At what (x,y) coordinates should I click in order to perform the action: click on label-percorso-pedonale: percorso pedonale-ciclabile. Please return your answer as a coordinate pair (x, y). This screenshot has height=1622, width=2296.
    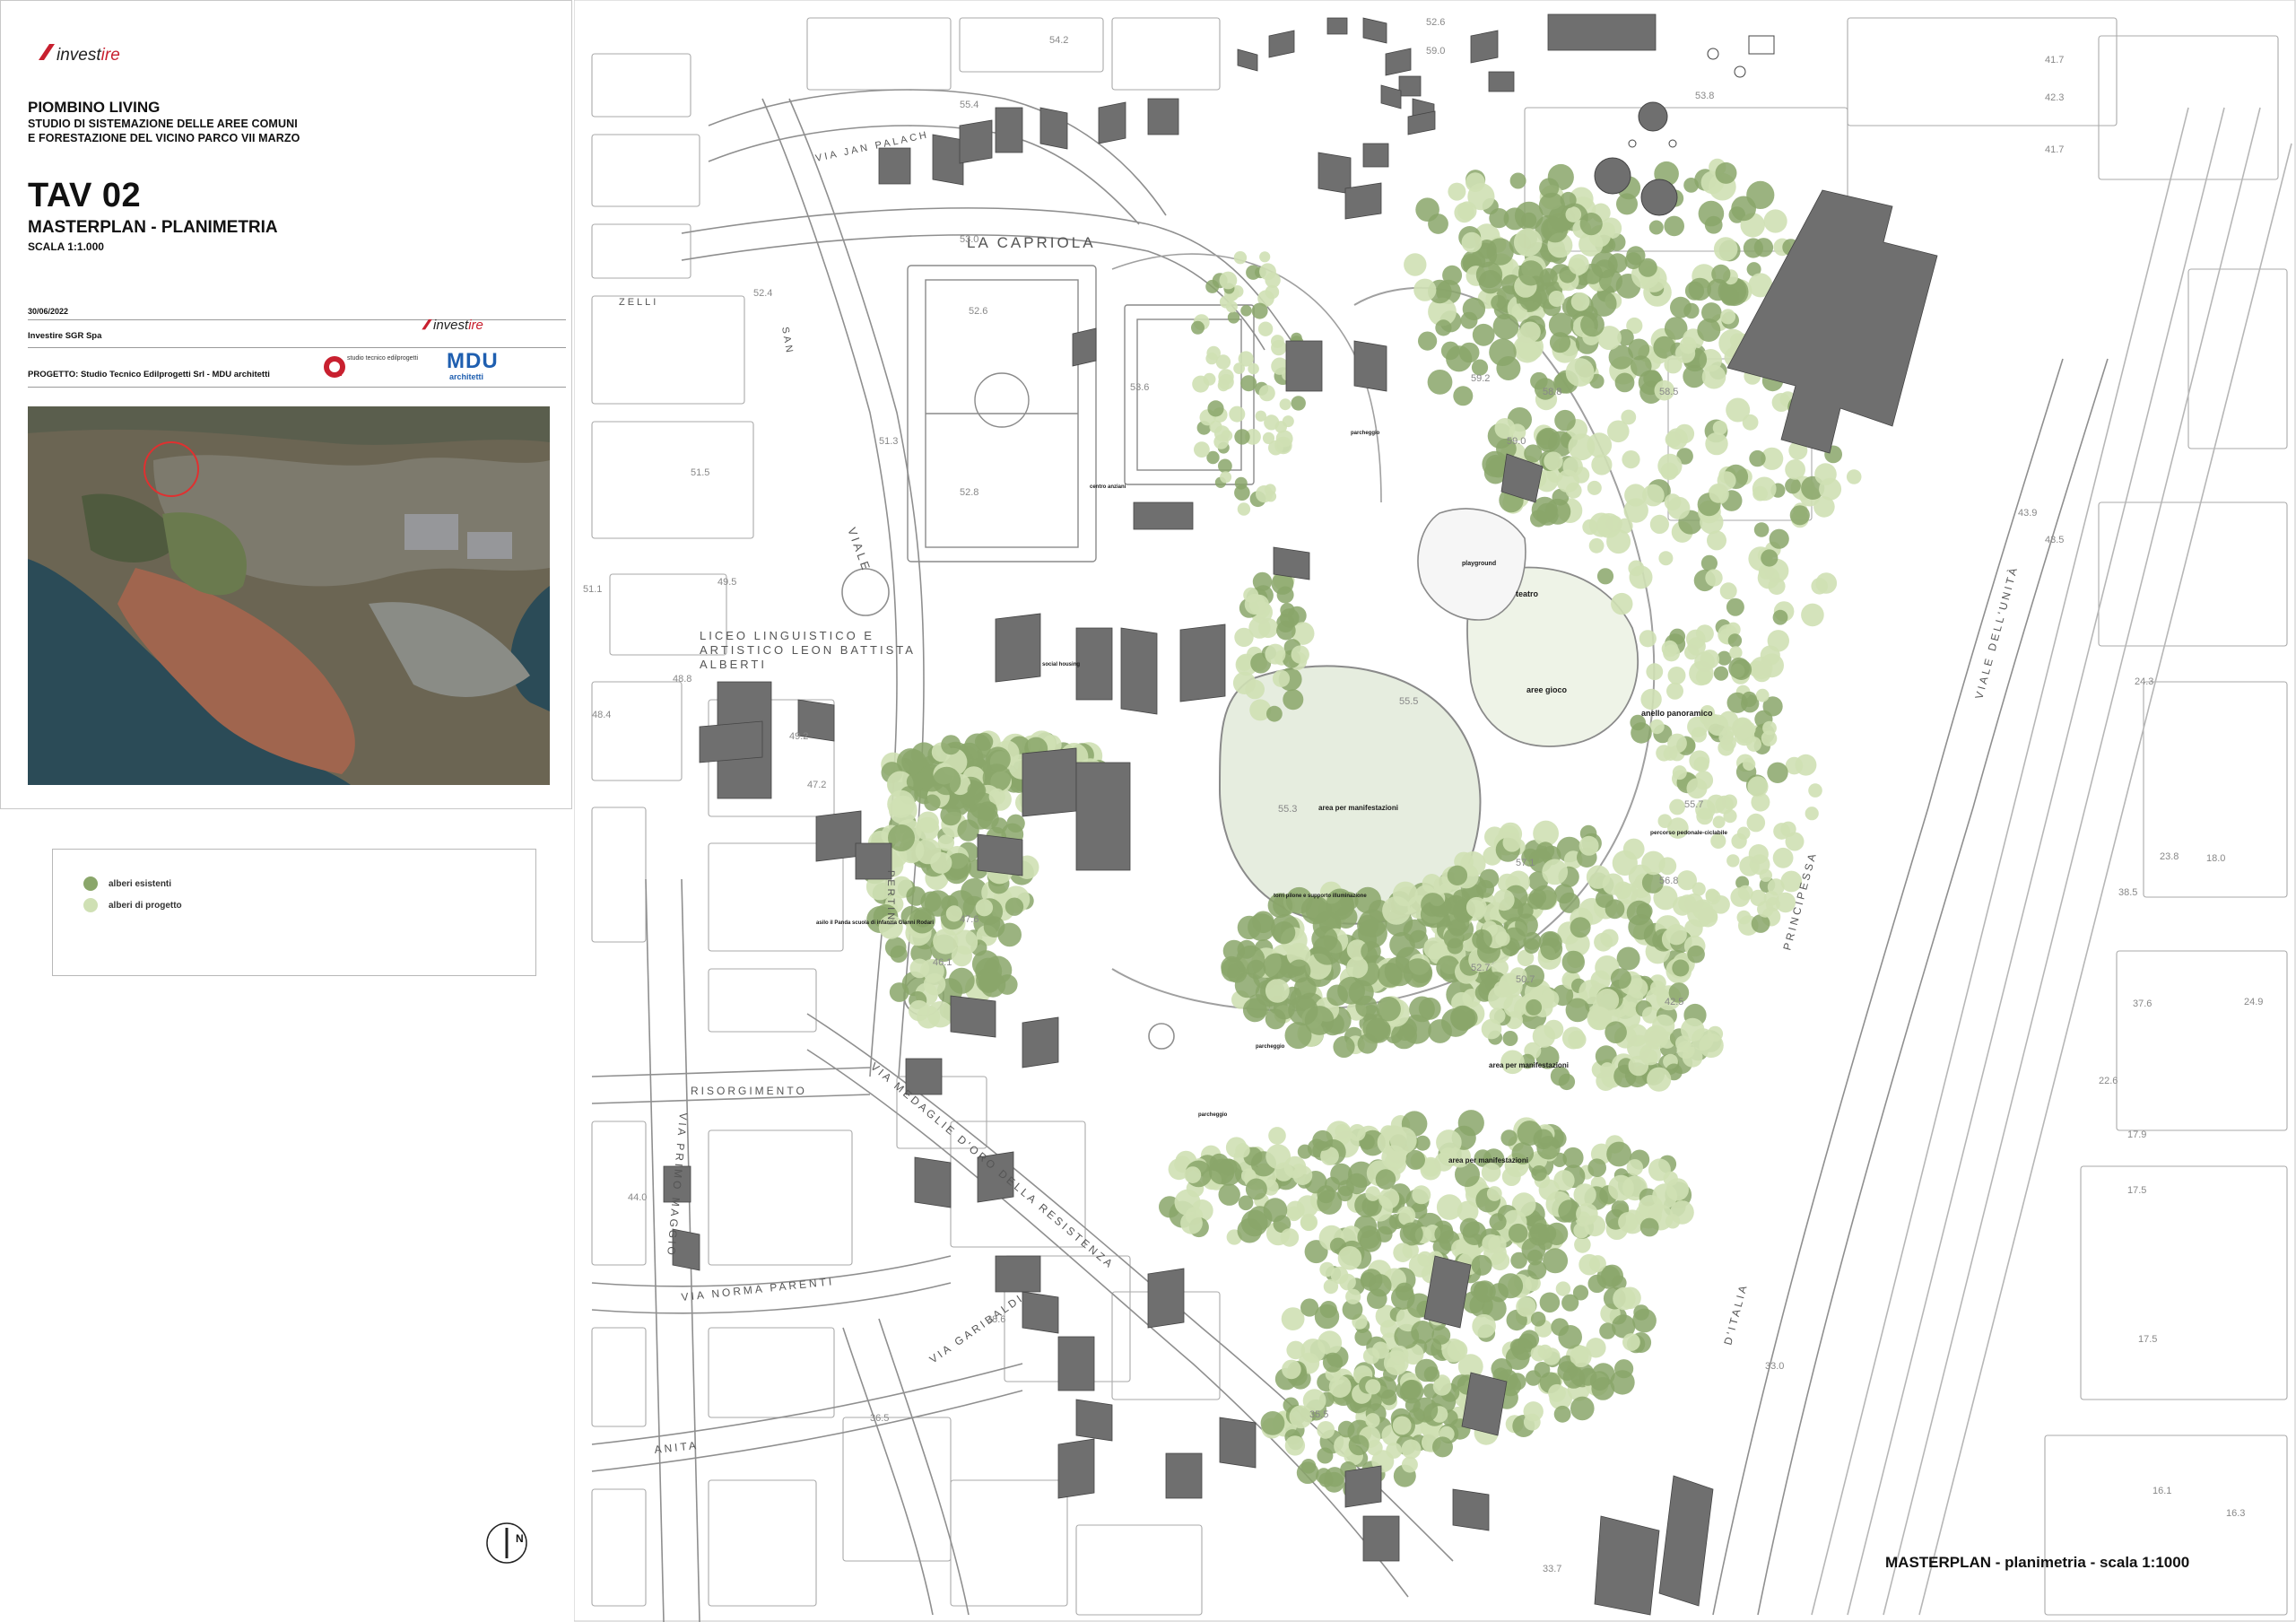
    Looking at the image, I should click on (1688, 833).